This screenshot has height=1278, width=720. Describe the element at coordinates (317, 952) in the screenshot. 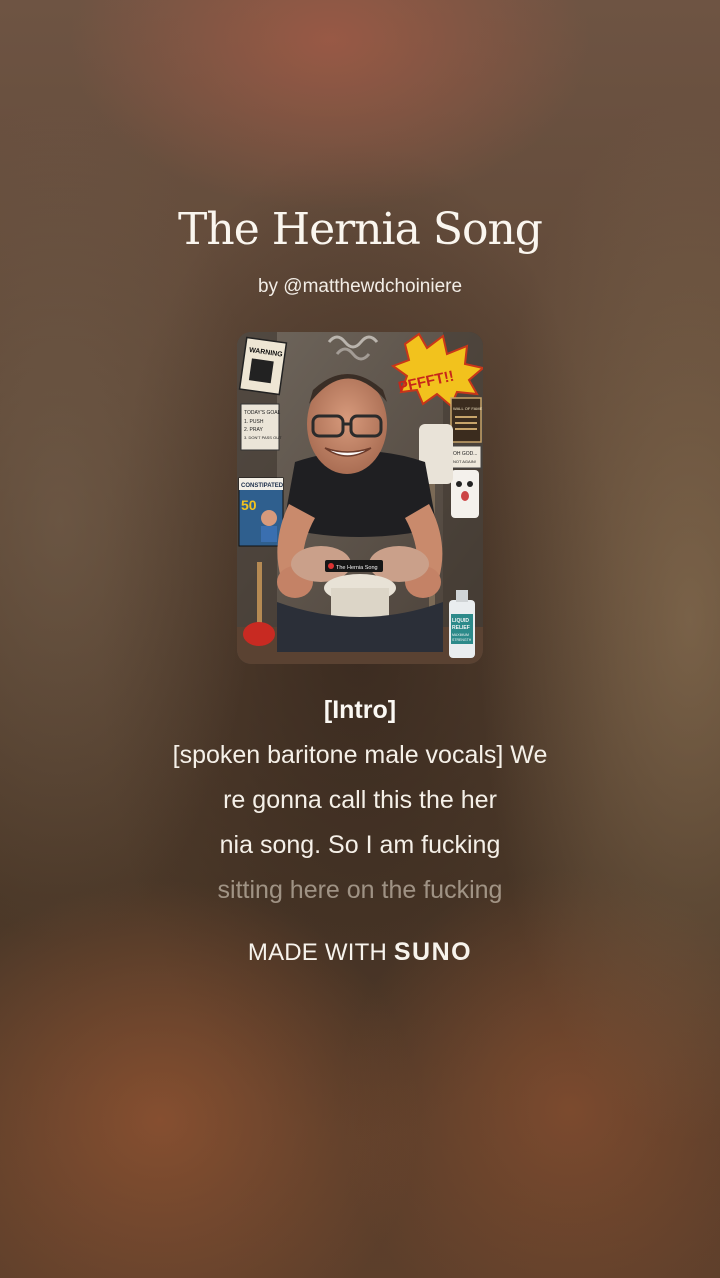

I see `made-with-label: MADE WITH` at that location.